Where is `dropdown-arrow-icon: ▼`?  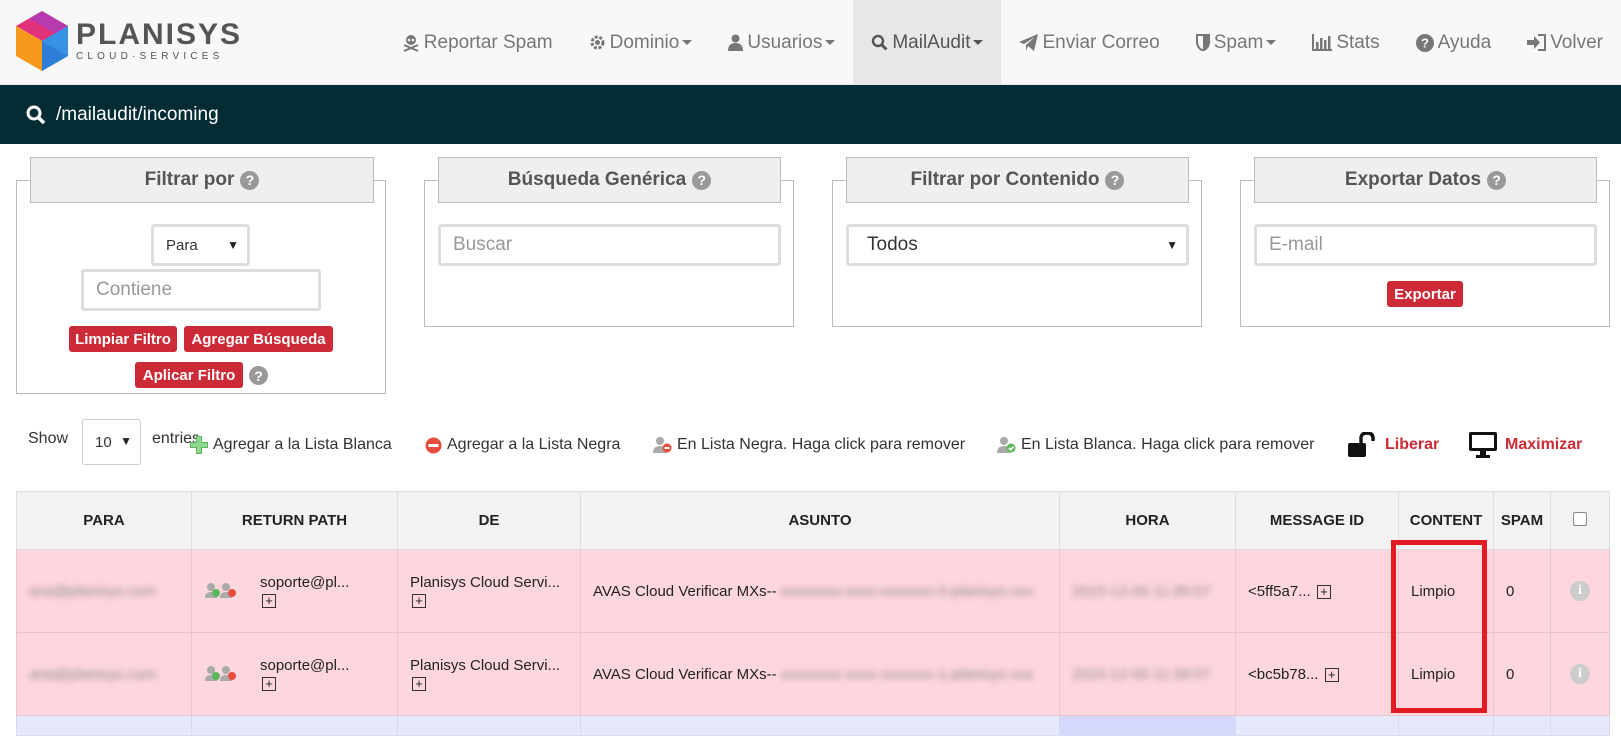 dropdown-arrow-icon: ▼ is located at coordinates (233, 245).